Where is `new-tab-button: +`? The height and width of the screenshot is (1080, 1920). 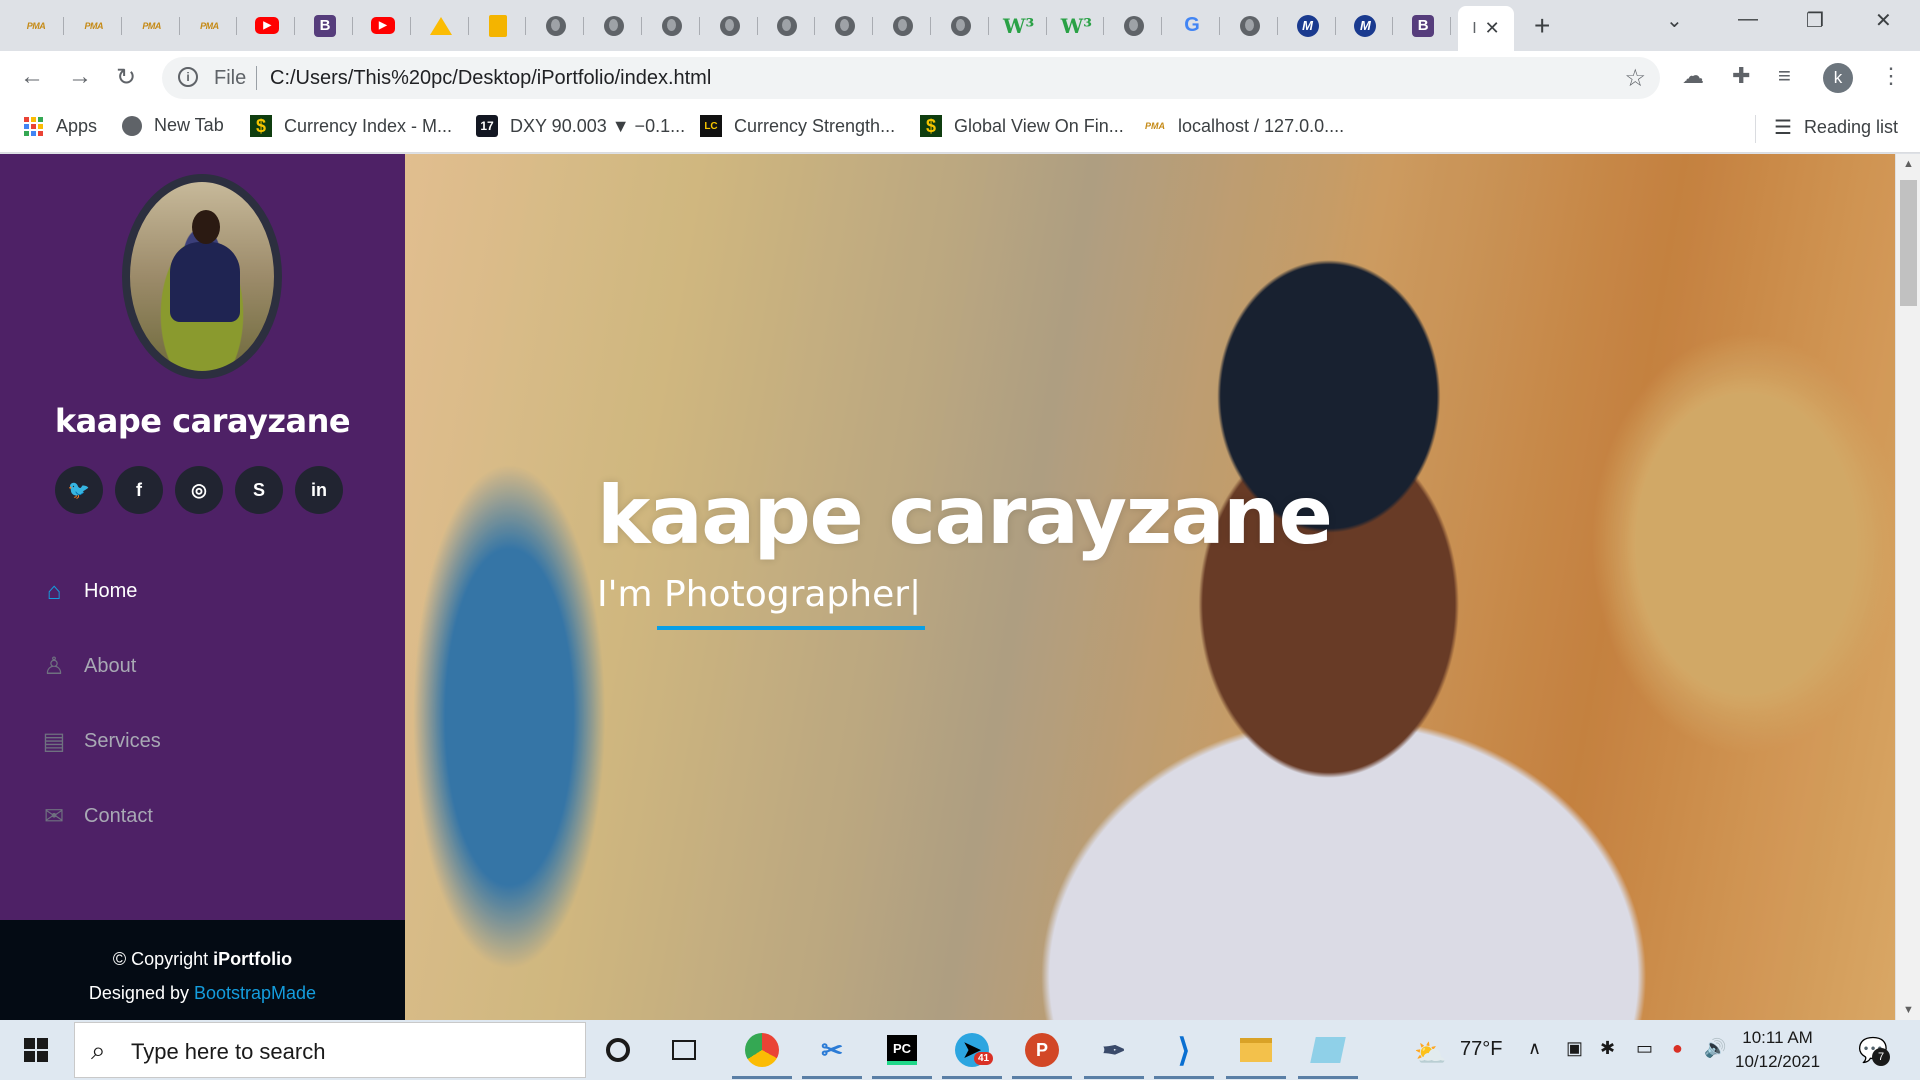
new-tab-button: + is located at coordinates (1542, 26).